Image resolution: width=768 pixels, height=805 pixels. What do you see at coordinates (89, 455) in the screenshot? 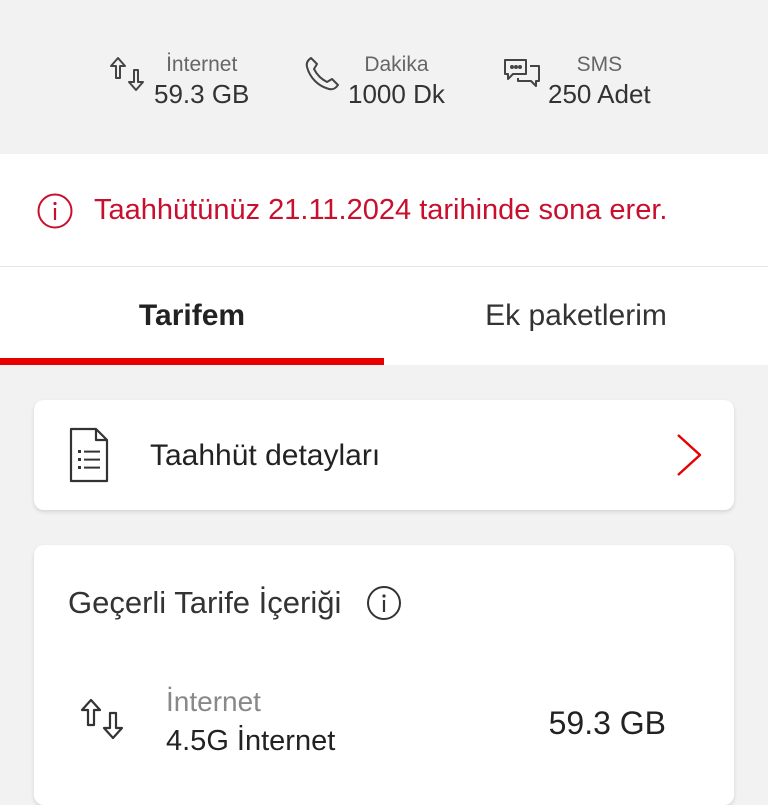
I see `document-icon` at bounding box center [89, 455].